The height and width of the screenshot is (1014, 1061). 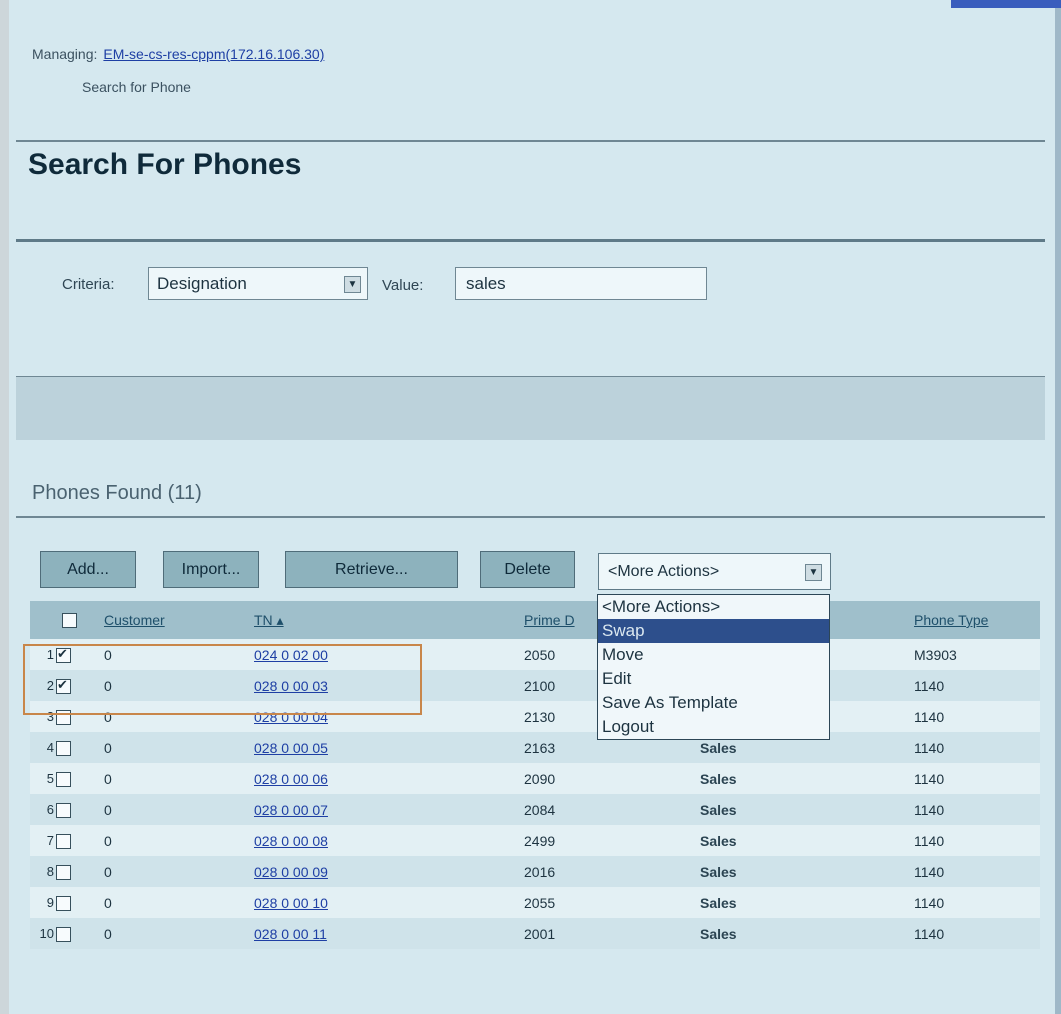 I want to click on tn-link: 028 0 00 06, so click(x=291, y=779).